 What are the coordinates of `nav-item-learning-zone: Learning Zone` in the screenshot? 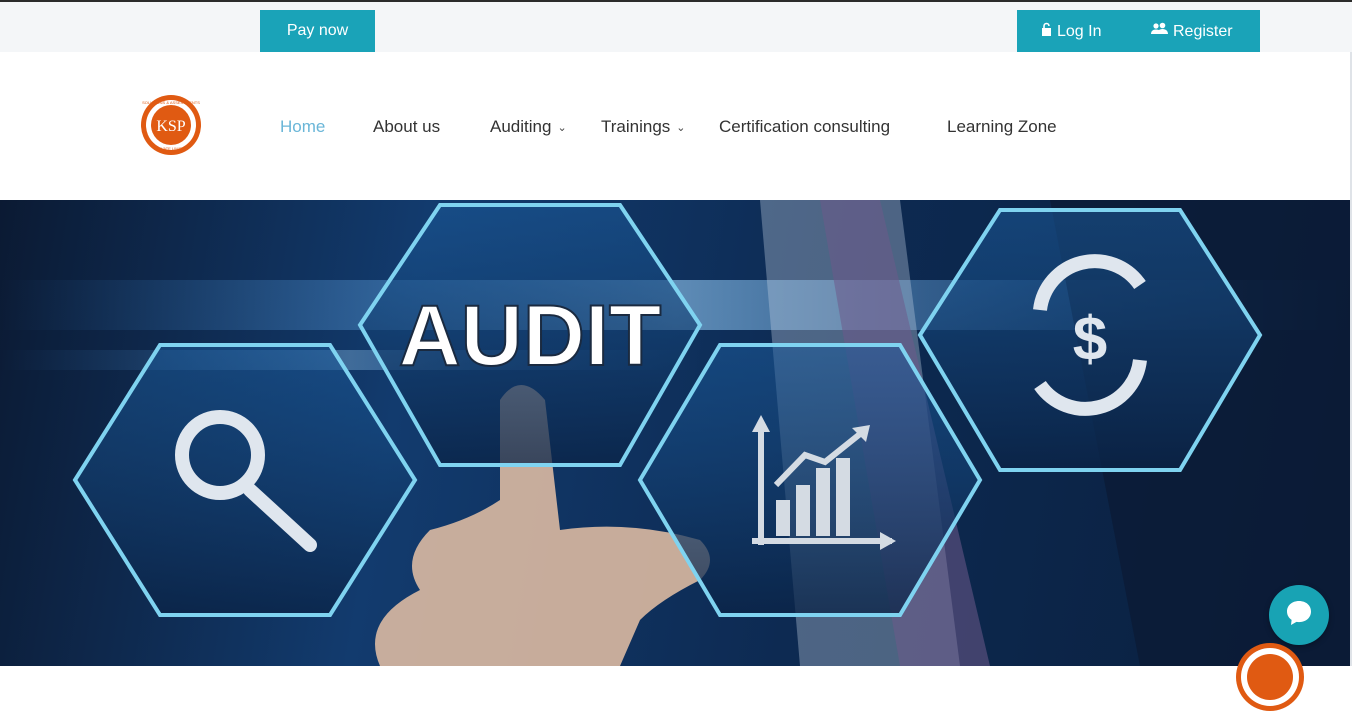 It's located at (1002, 127).